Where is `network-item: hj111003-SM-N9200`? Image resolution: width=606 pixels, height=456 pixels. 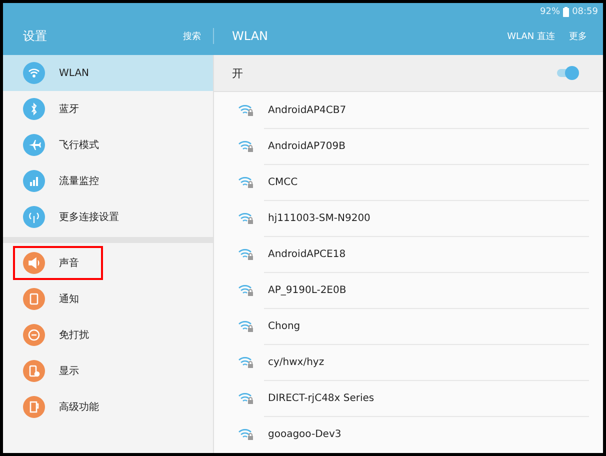 network-item: hj111003-SM-N9200 is located at coordinates (408, 218).